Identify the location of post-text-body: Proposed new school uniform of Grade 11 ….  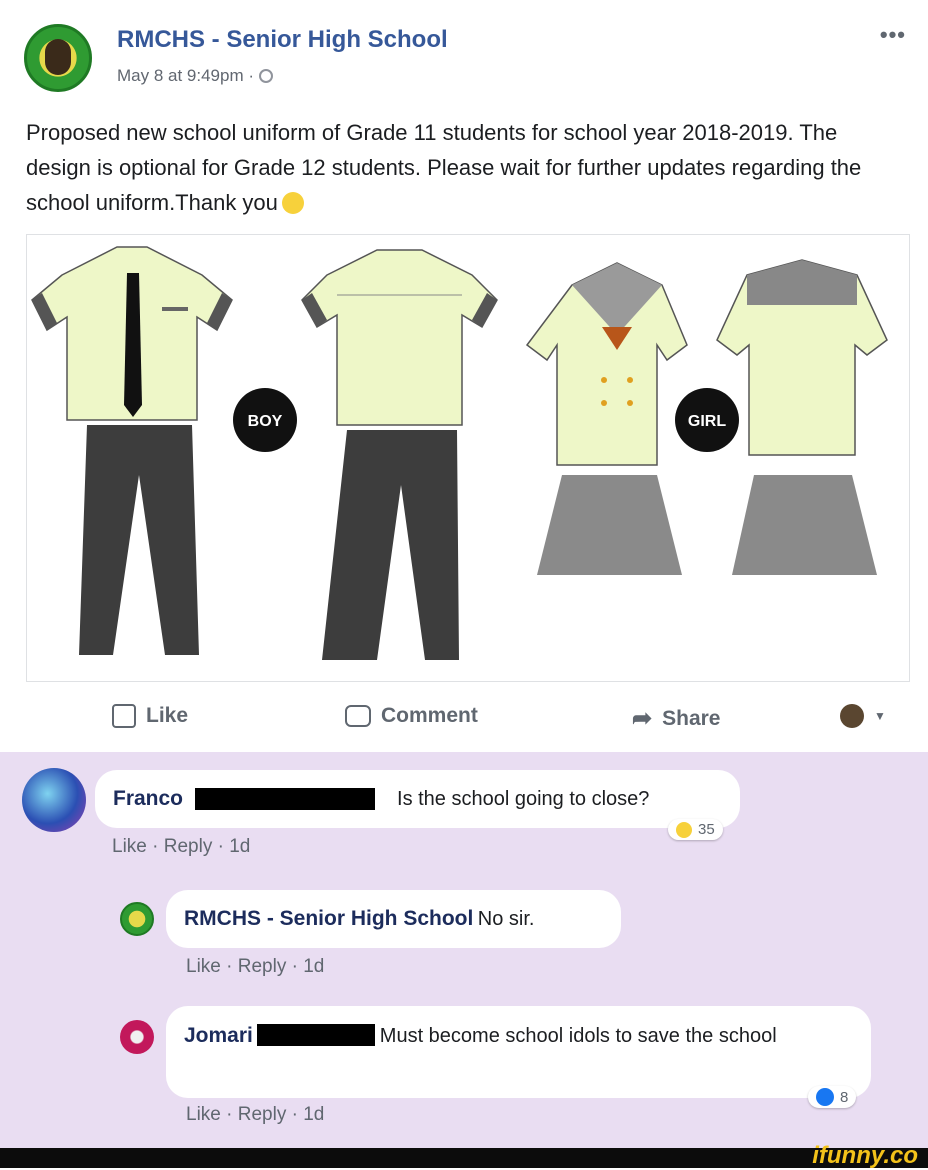
(444, 167).